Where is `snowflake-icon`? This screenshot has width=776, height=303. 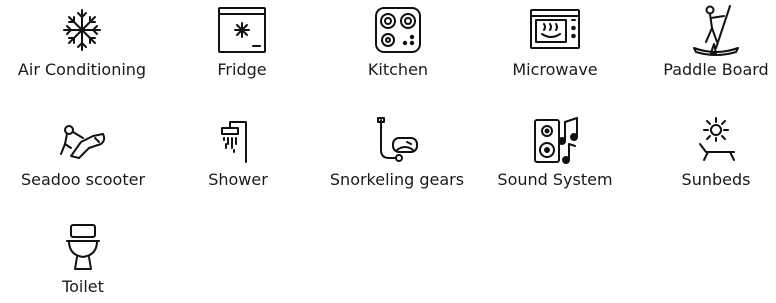
snowflake-icon is located at coordinates (82, 31).